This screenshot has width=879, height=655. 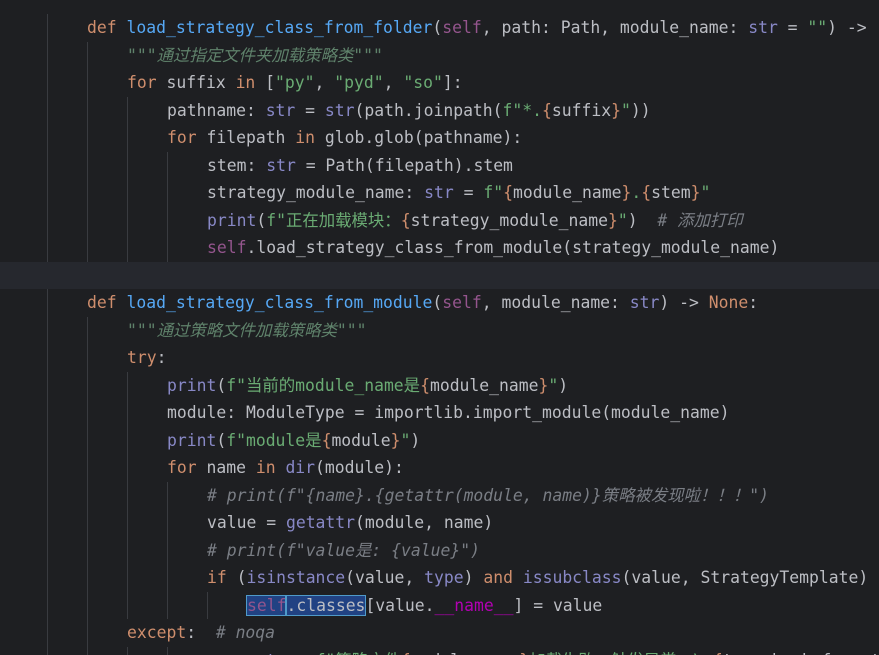 I want to click on code-token: """通过指定文件夹加载策略类""", so click(x=255, y=55).